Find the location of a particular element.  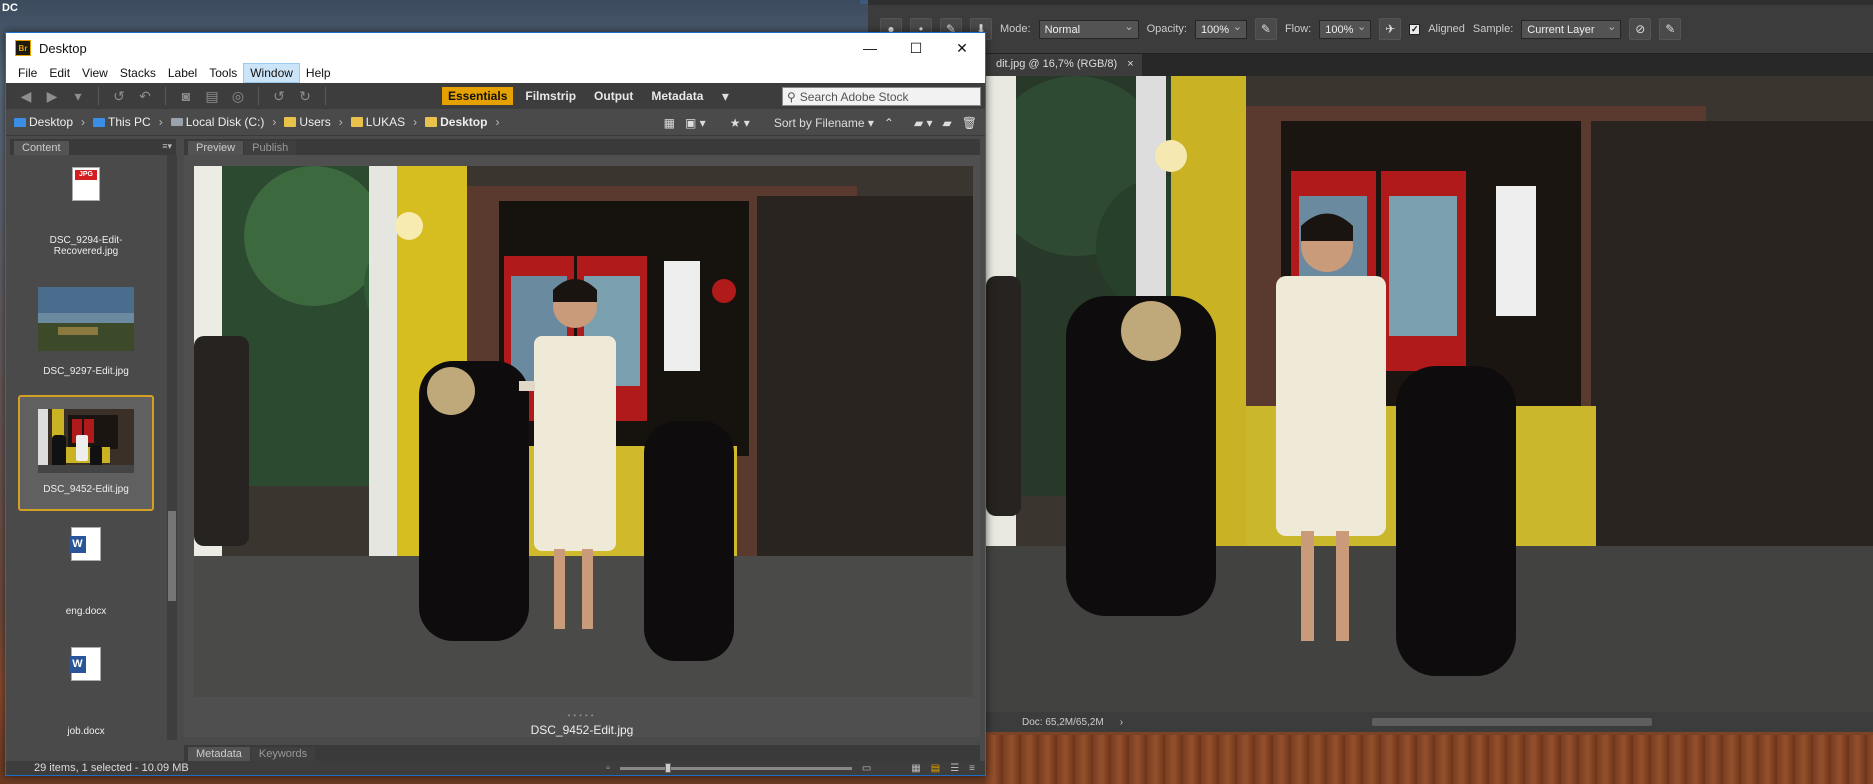

thumbnail-size-slider-knob is located at coordinates (668, 767).